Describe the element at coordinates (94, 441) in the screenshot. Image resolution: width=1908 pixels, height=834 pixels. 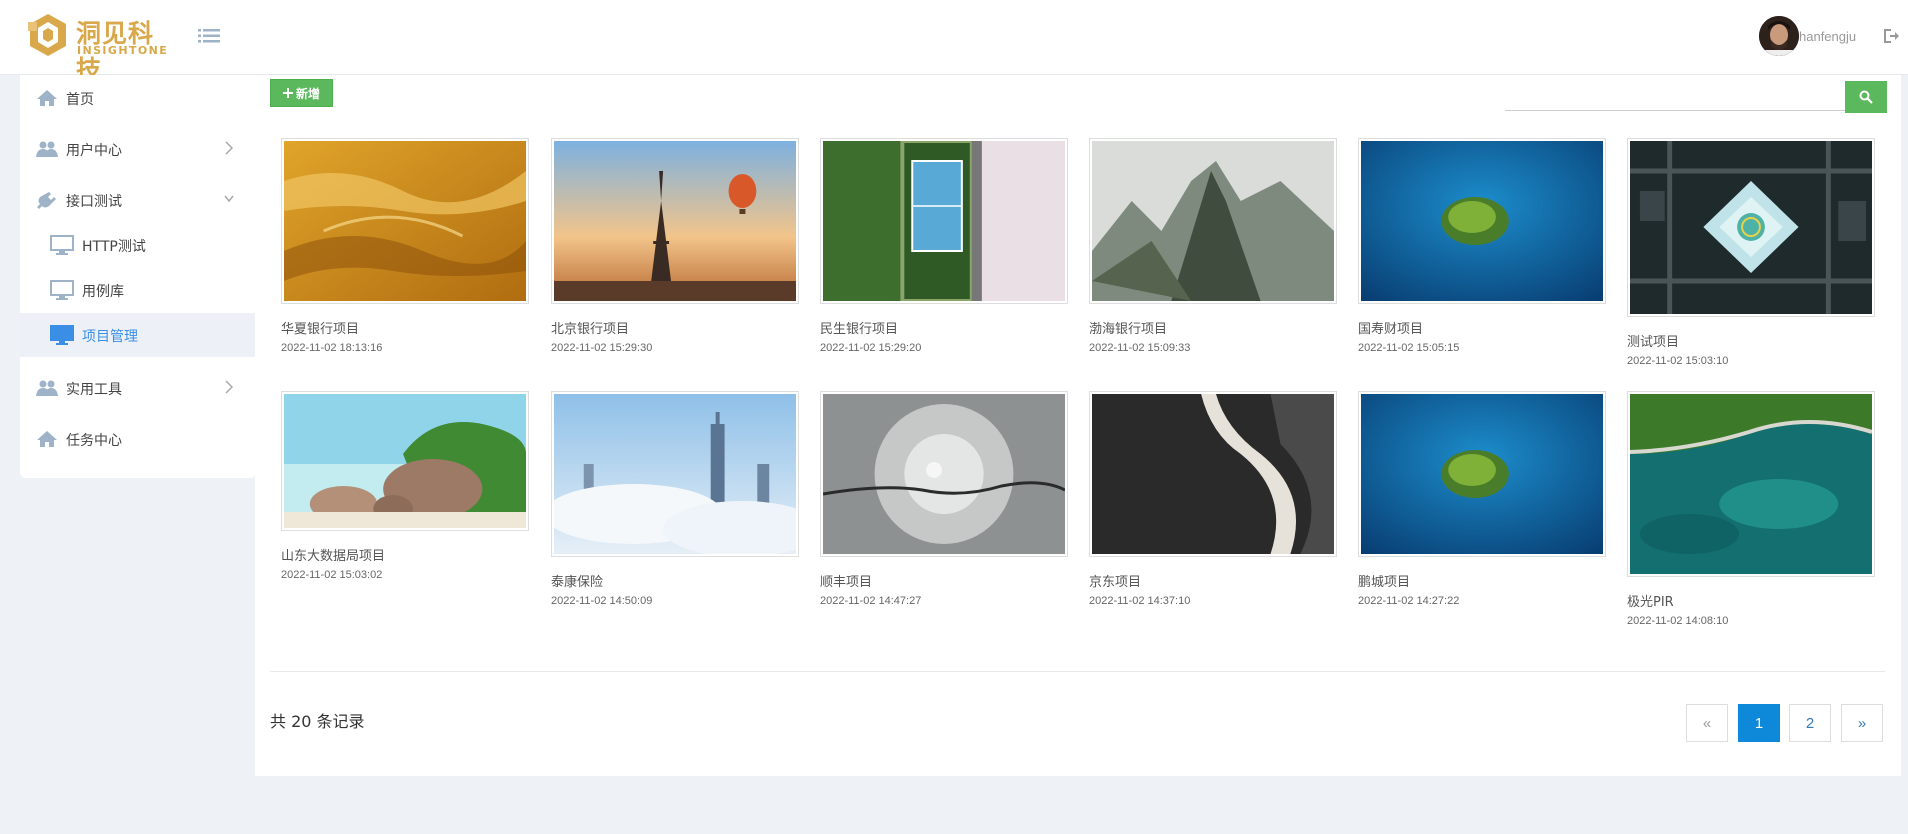
I see `sidebar-item-label: 任务中心` at that location.